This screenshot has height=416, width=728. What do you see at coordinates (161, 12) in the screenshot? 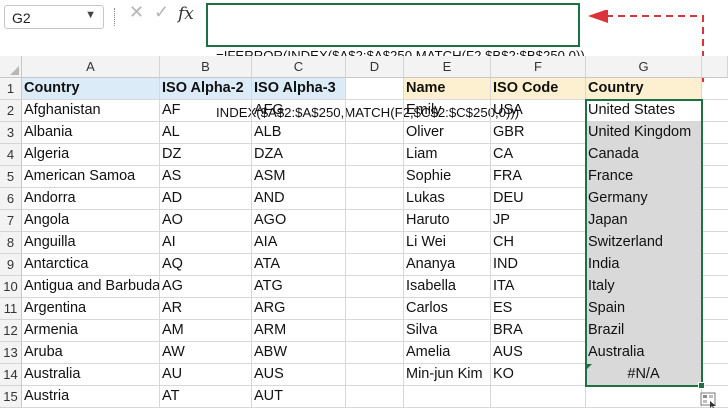
I see `enter-checkmark-icon: ✓` at bounding box center [161, 12].